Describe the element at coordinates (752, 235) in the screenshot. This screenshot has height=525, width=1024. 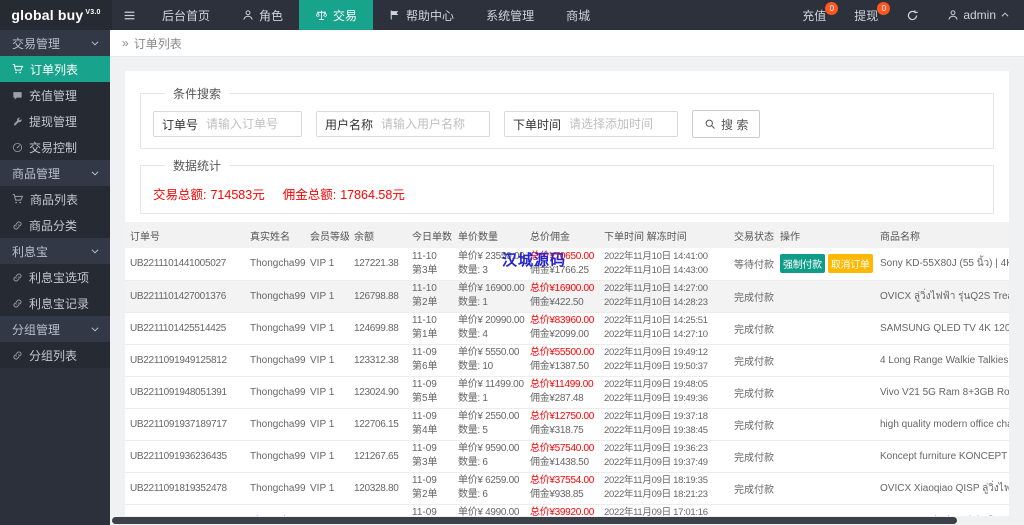
I see `column-header-8: 交易状态` at that location.